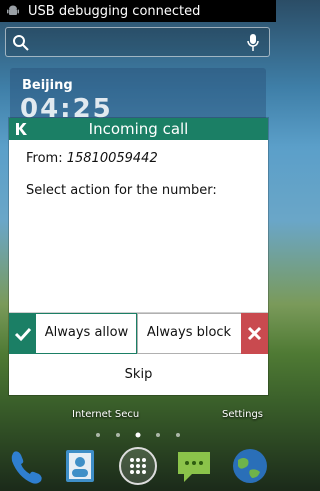 This screenshot has width=320, height=491. Describe the element at coordinates (137, 42) in the screenshot. I see `search-bar` at that location.